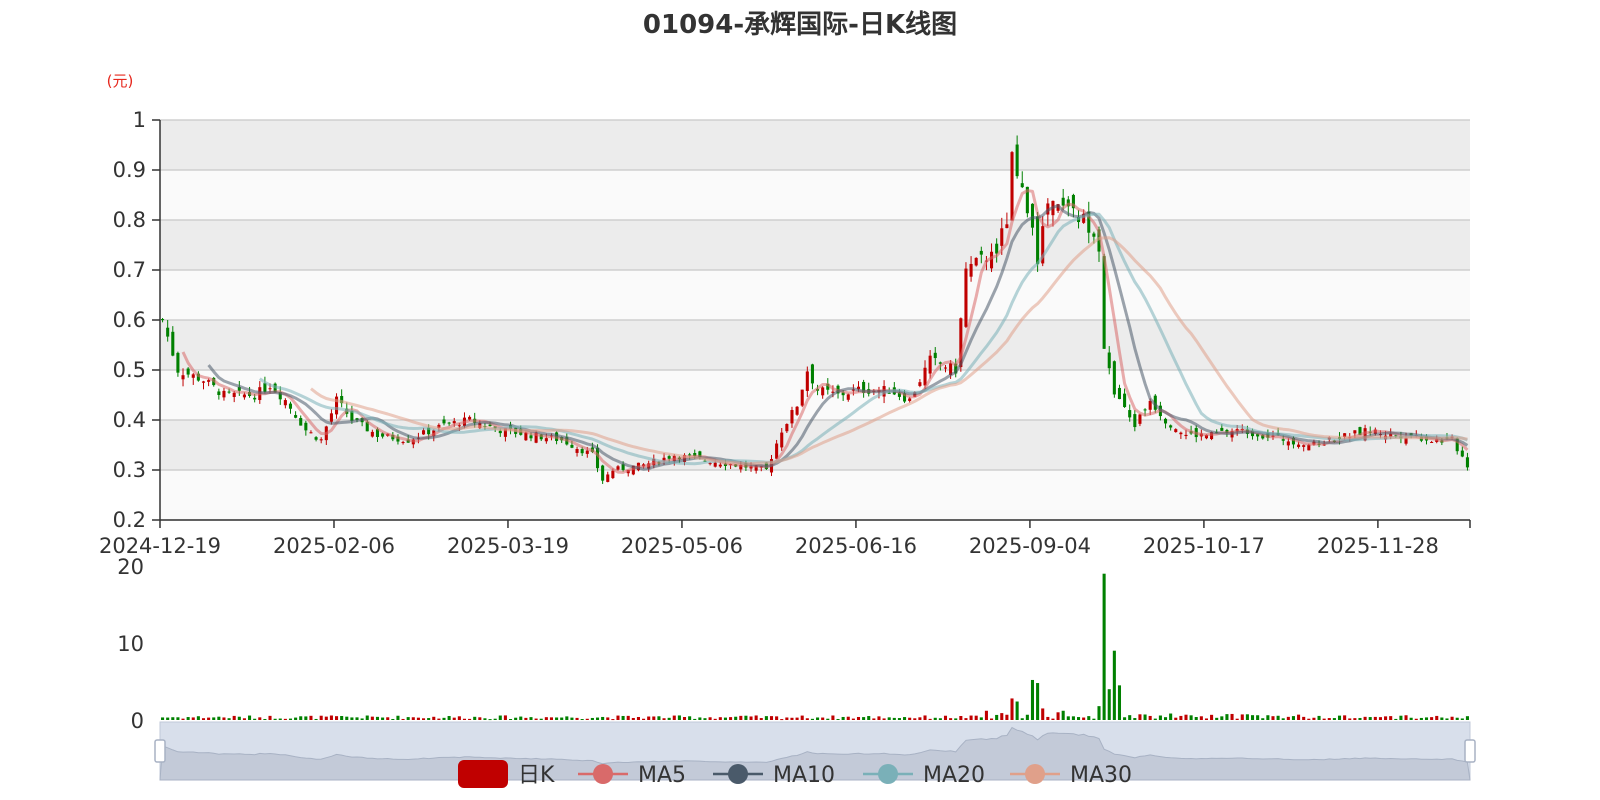  Describe the element at coordinates (130, 567) in the screenshot. I see `volume-tick-label: 20` at that location.